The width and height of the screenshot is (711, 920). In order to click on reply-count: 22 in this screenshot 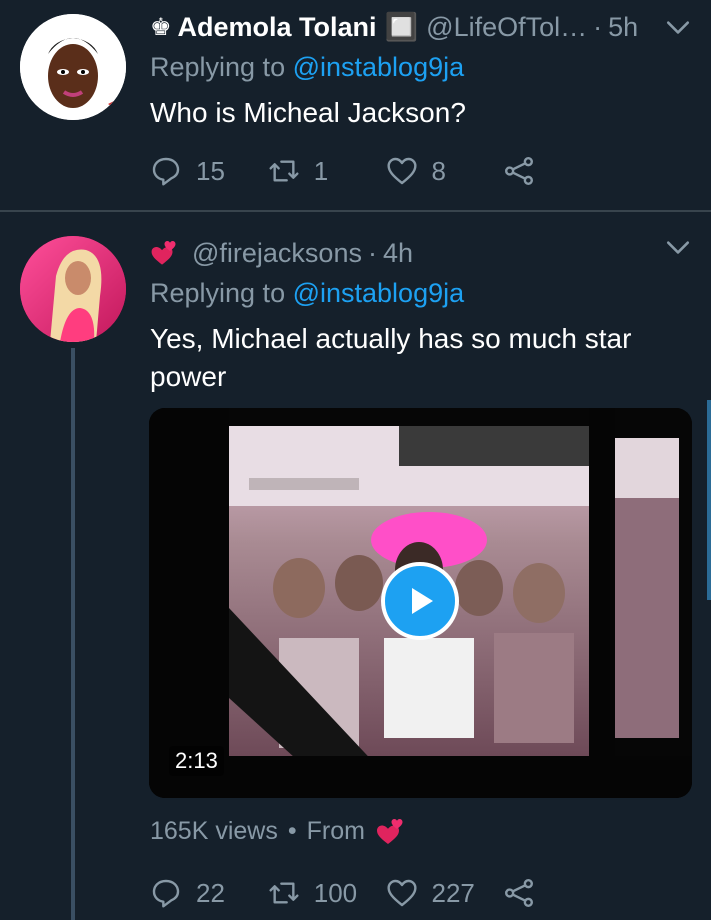, I will do `click(210, 892)`.